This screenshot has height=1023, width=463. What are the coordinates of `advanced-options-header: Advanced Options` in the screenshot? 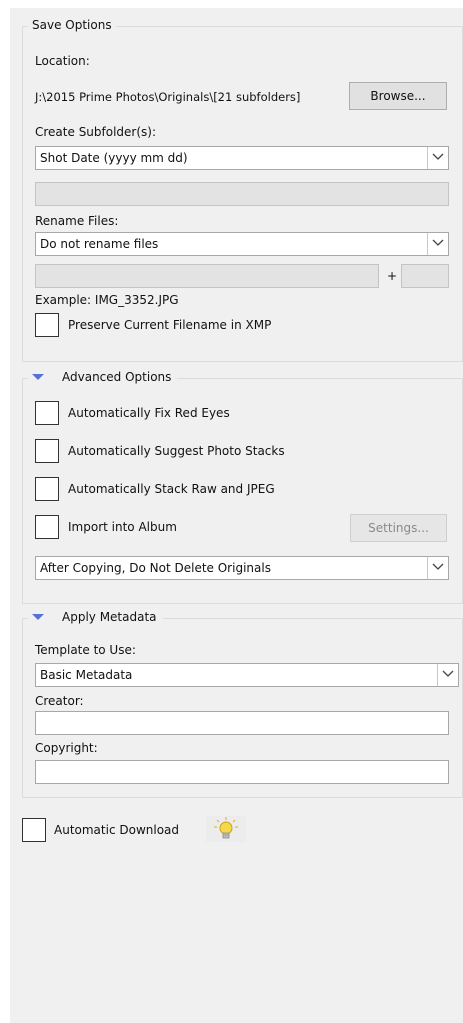 It's located at (103, 377).